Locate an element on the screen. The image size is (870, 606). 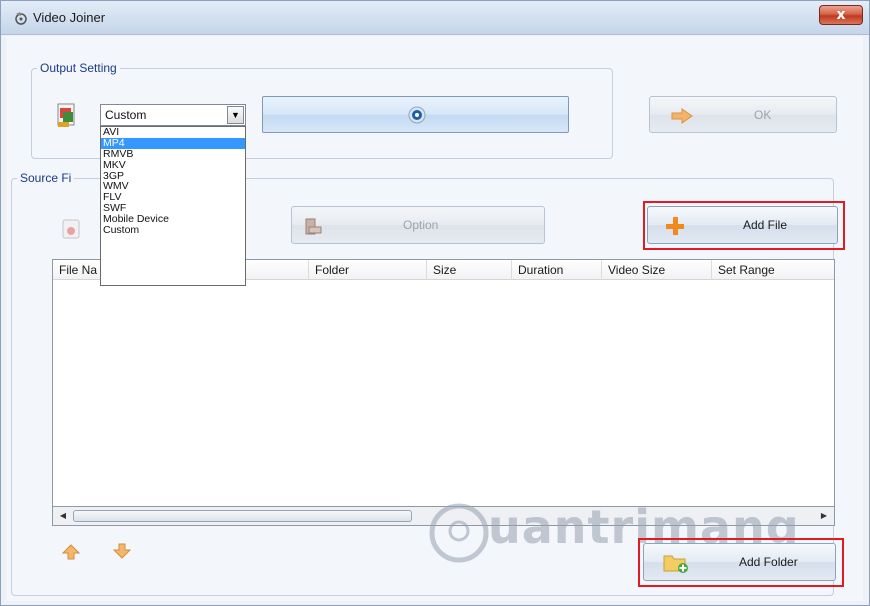
column-folder: Folder is located at coordinates (368, 270).